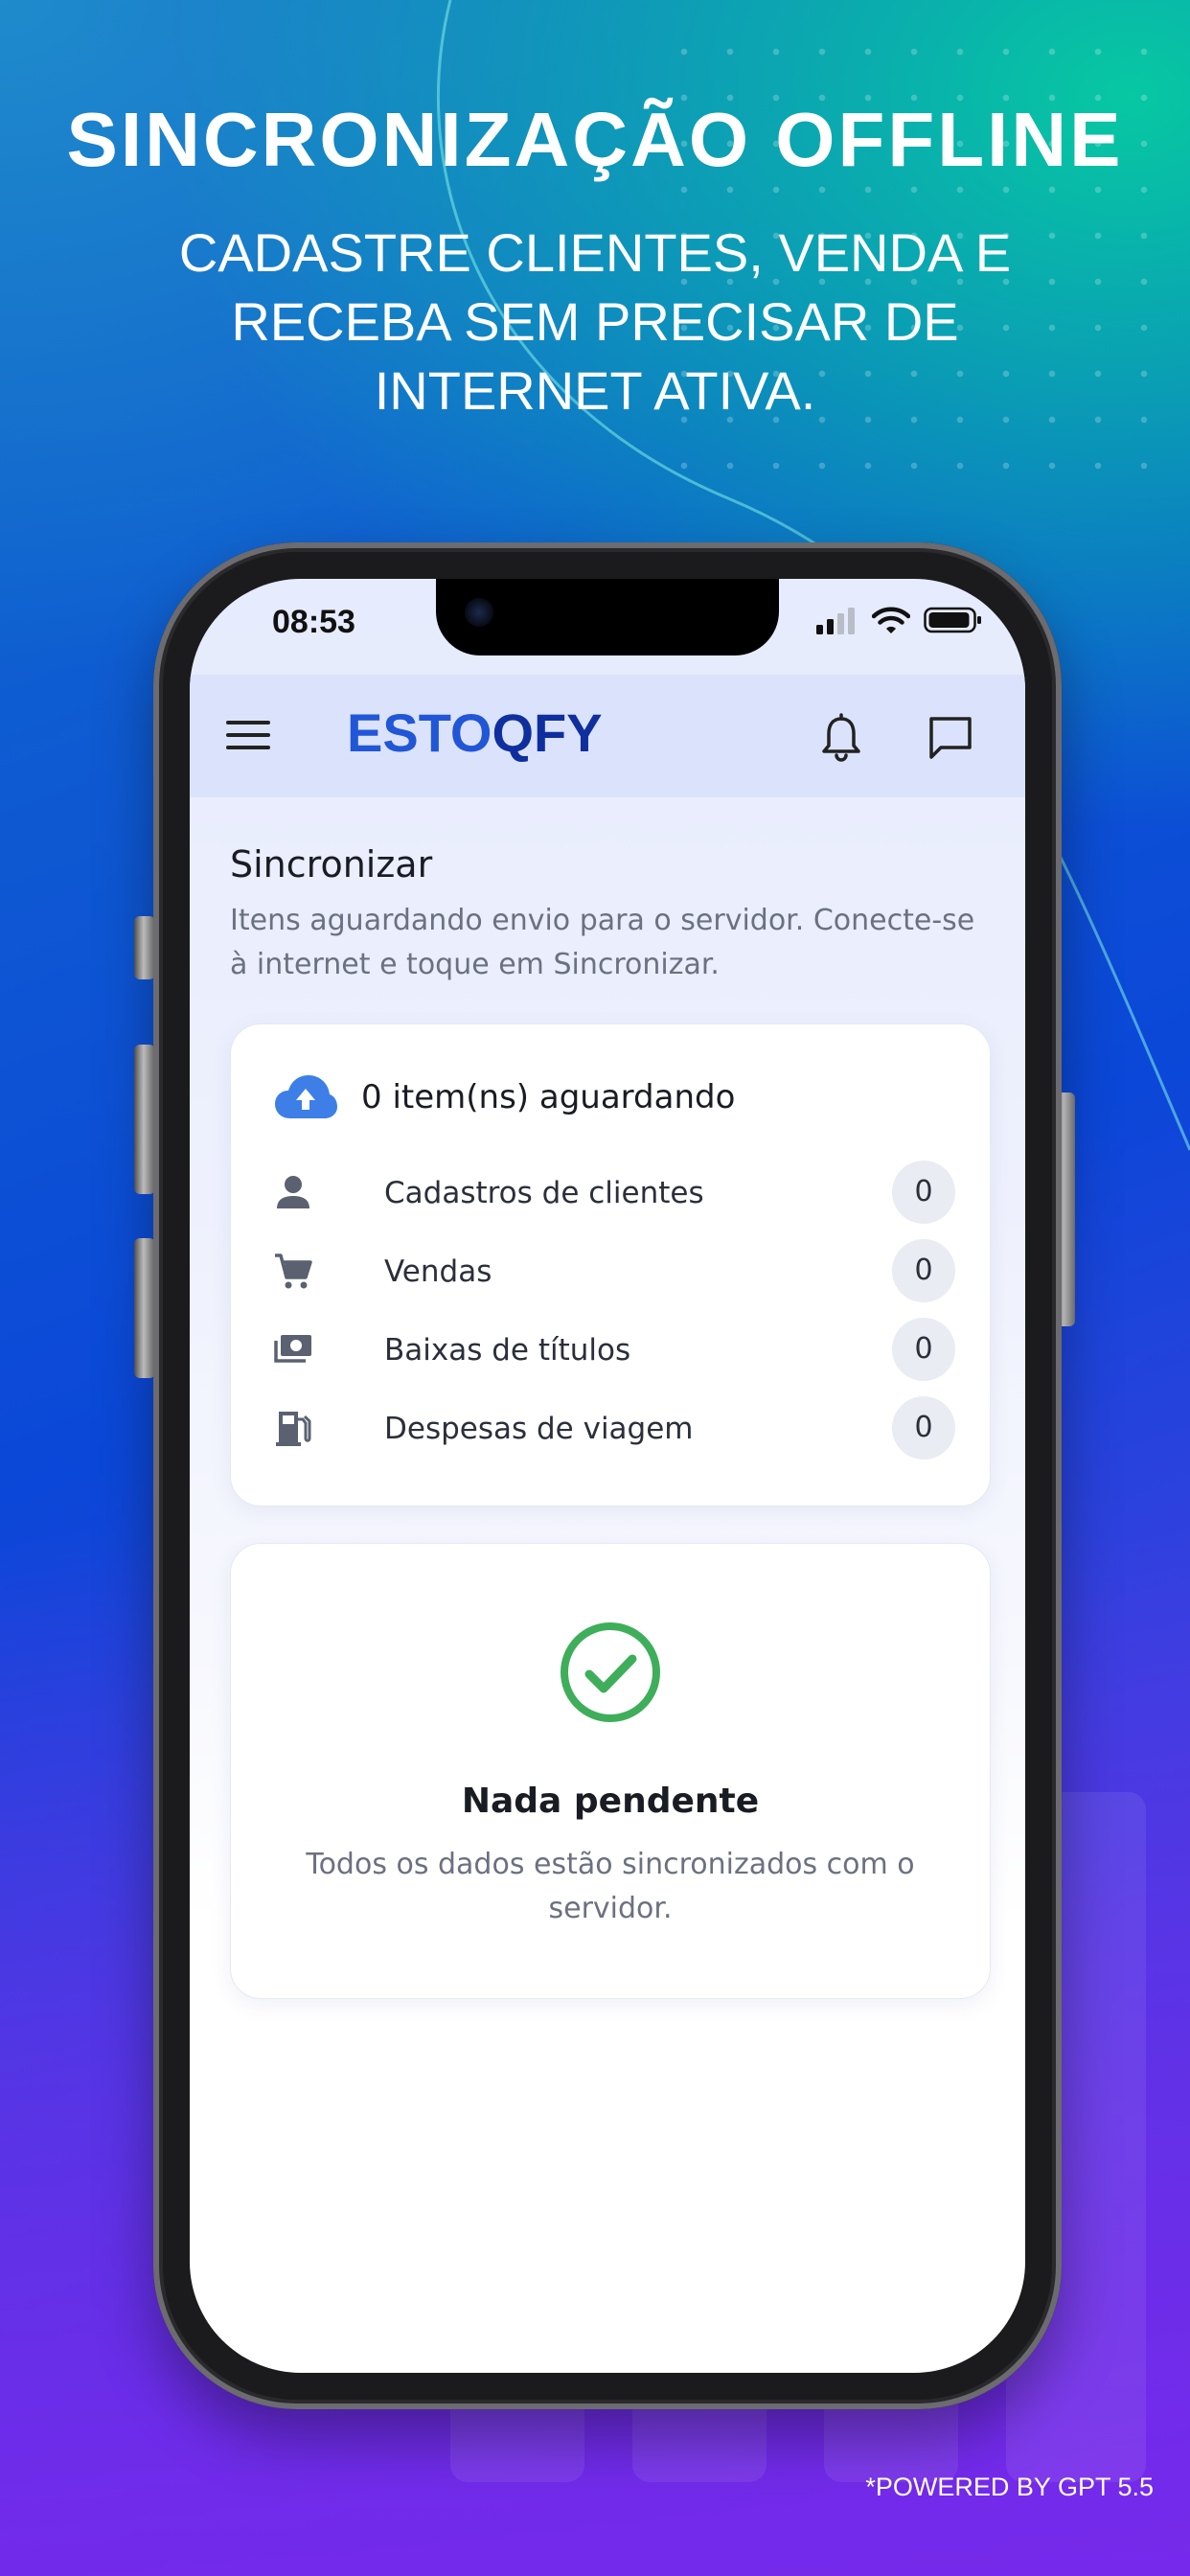 This screenshot has height=2576, width=1190. What do you see at coordinates (610, 1801) in the screenshot?
I see `empty-state-title: Nada pendente` at bounding box center [610, 1801].